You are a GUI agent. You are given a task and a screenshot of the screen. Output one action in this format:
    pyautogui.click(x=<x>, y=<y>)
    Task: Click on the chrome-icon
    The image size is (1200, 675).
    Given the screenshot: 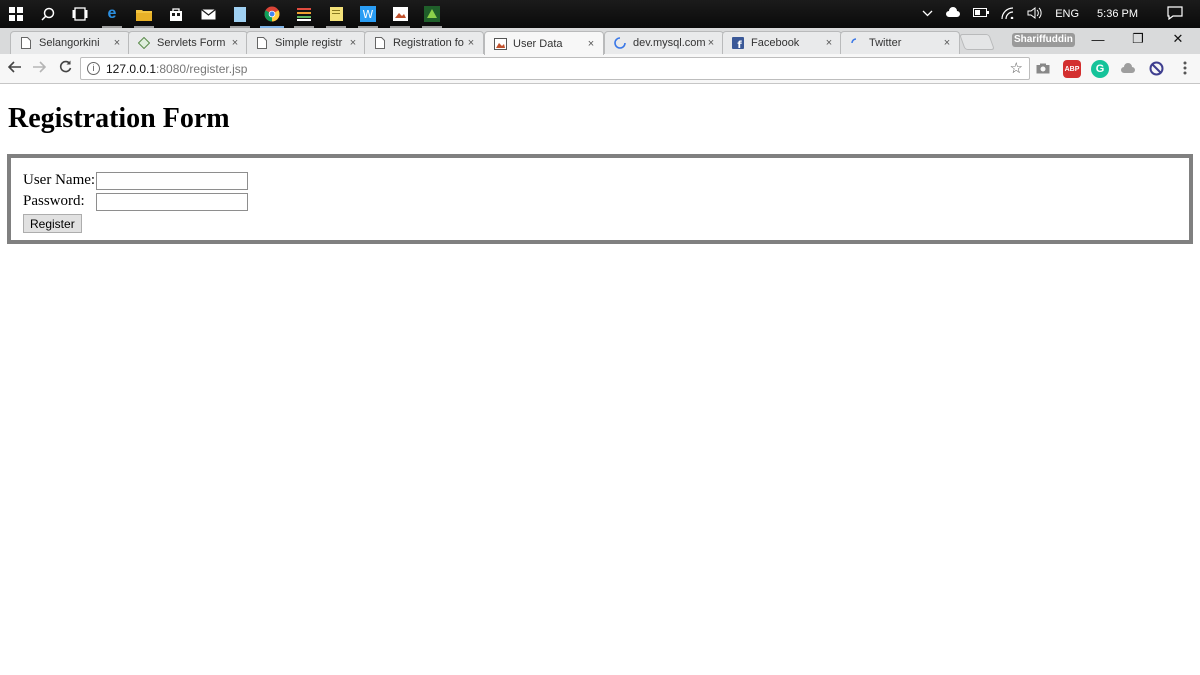 What is the action you would take?
    pyautogui.click(x=272, y=14)
    